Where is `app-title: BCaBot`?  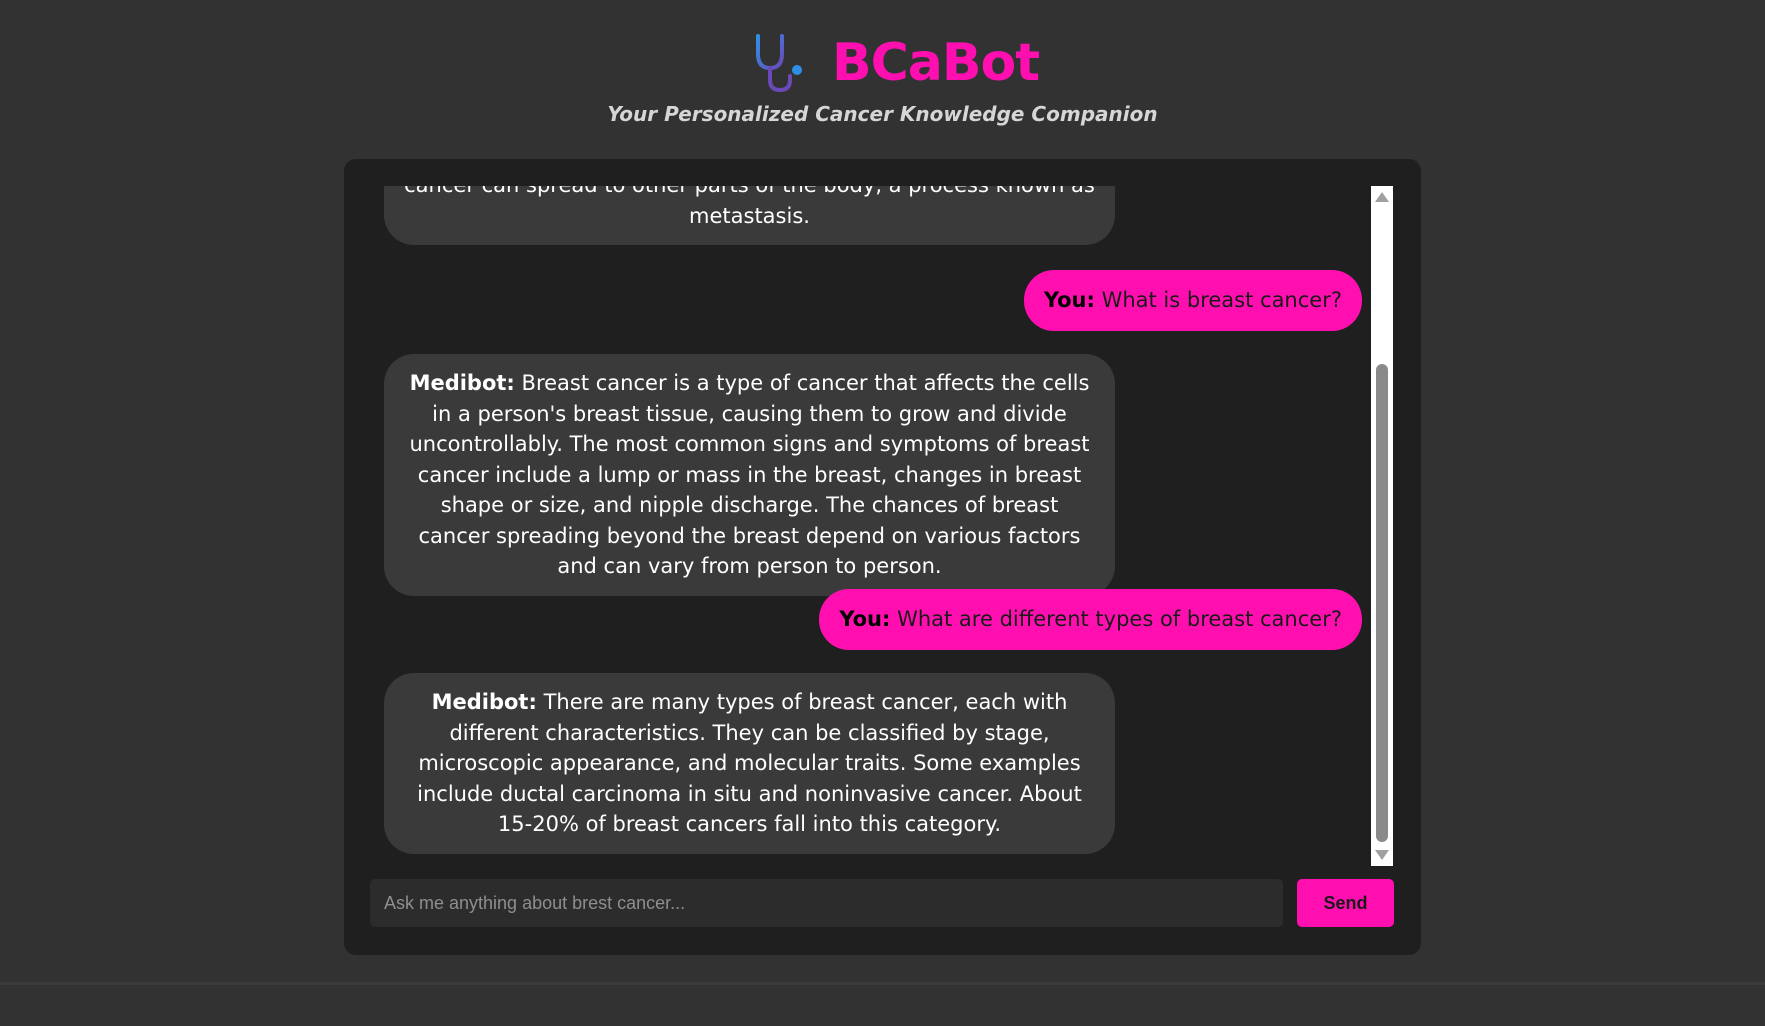 app-title: BCaBot is located at coordinates (936, 63).